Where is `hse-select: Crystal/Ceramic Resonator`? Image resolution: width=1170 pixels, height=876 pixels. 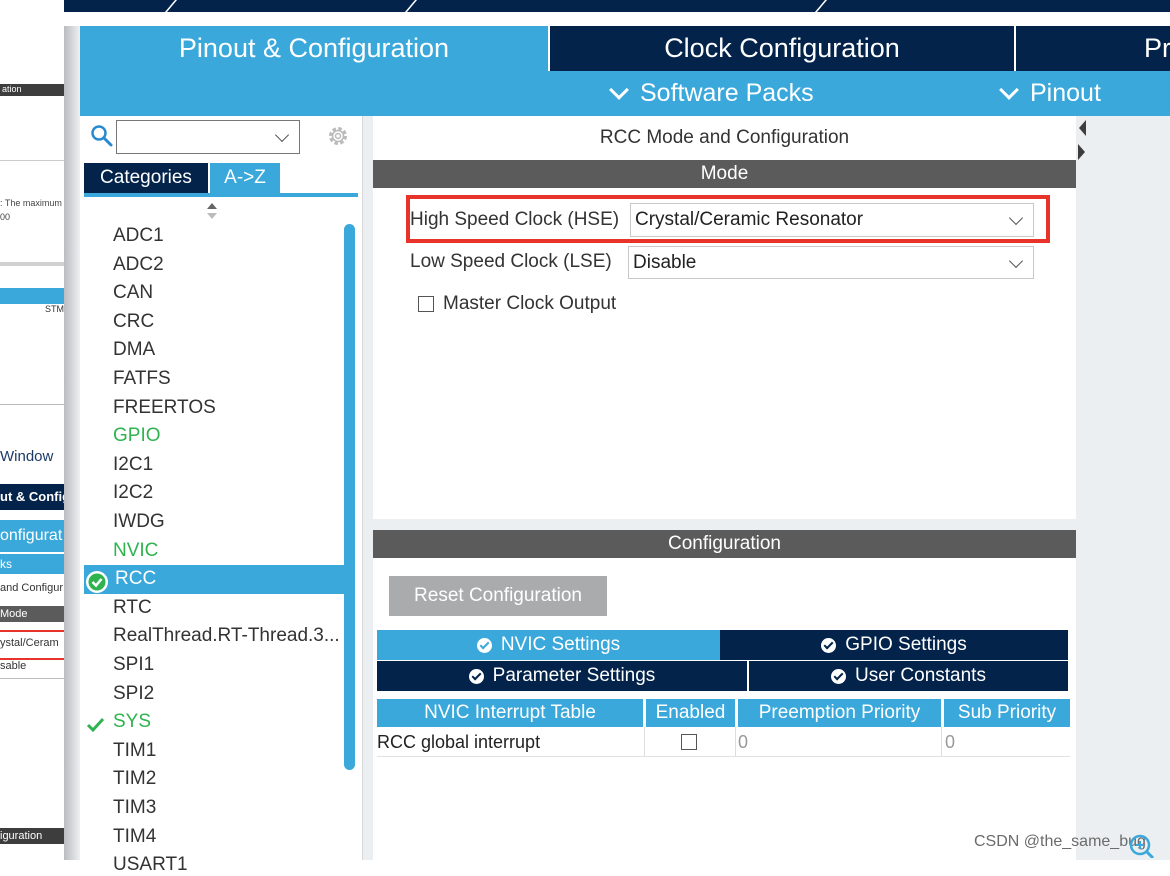
hse-select: Crystal/Ceramic Resonator is located at coordinates (832, 220).